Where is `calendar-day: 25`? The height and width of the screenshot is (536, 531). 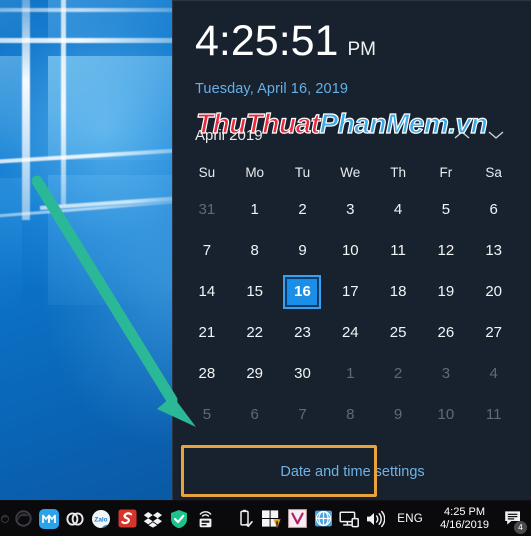
calendar-day: 25 is located at coordinates (398, 332).